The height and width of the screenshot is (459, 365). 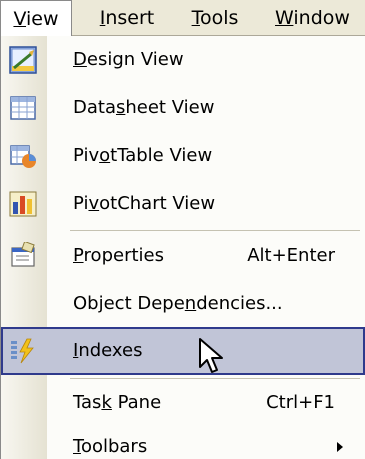 I want to click on properties-icon, so click(x=23, y=255).